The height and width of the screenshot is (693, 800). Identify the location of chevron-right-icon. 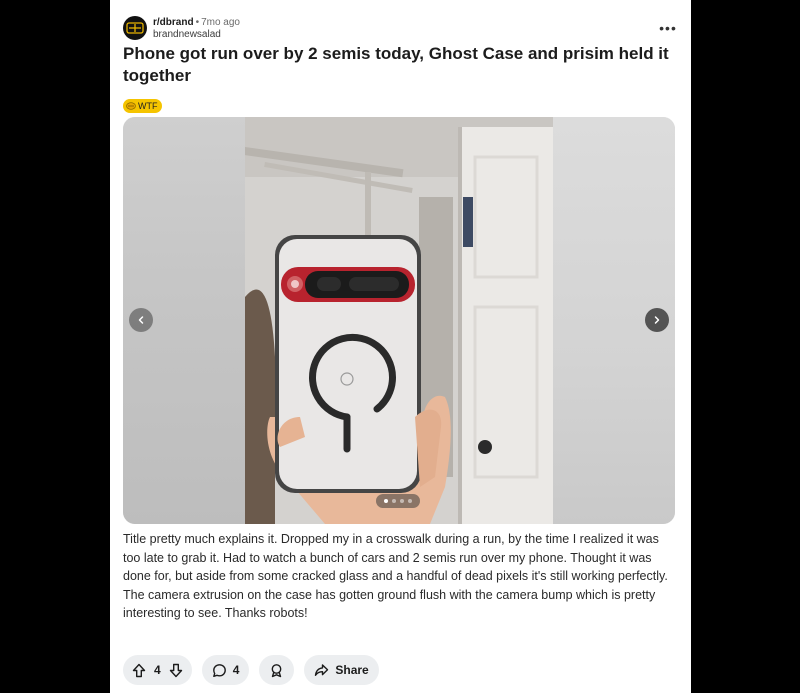
(657, 320).